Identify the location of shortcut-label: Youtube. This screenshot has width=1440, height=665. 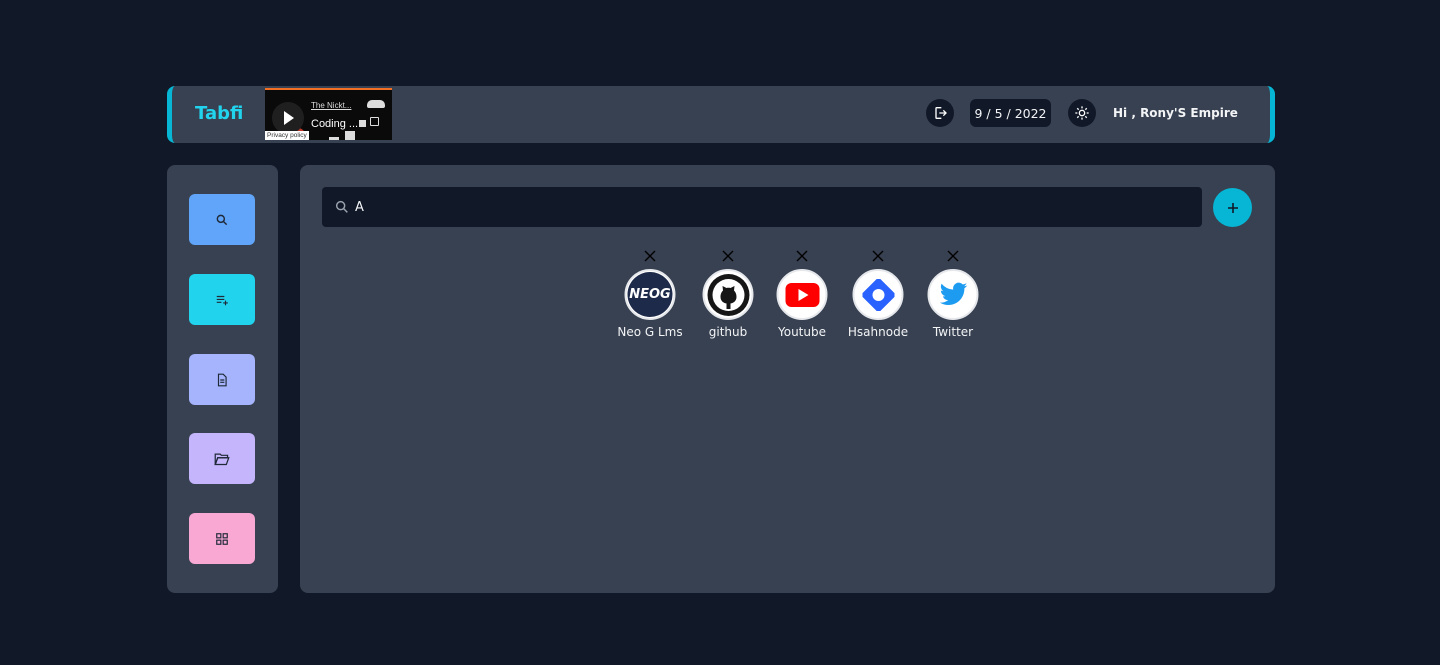
(802, 332).